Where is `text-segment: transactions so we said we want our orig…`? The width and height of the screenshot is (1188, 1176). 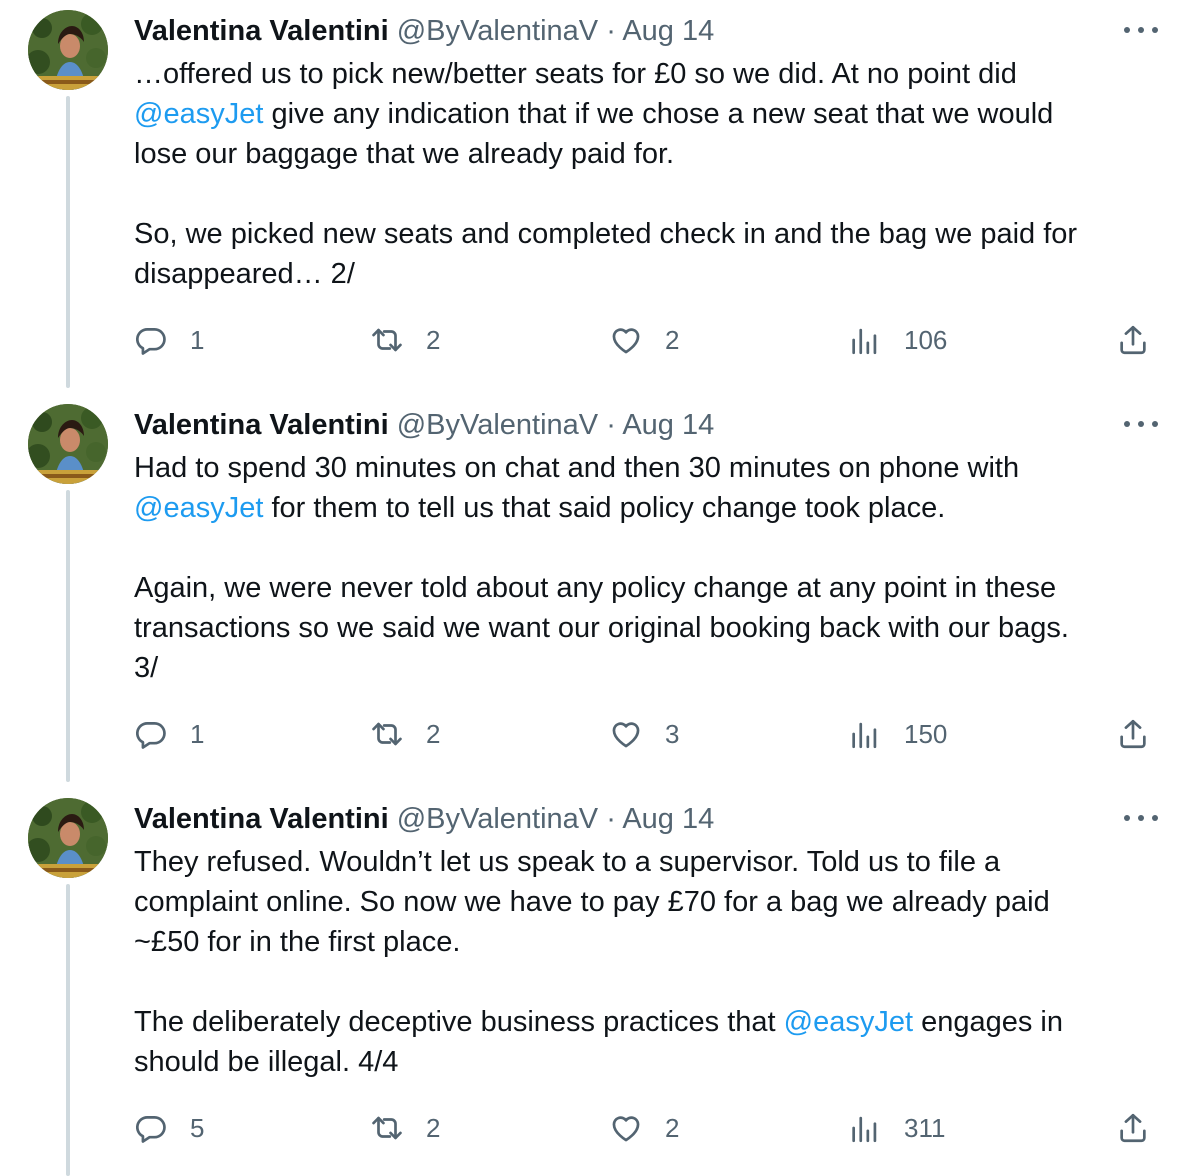 text-segment: transactions so we said we want our orig… is located at coordinates (601, 628).